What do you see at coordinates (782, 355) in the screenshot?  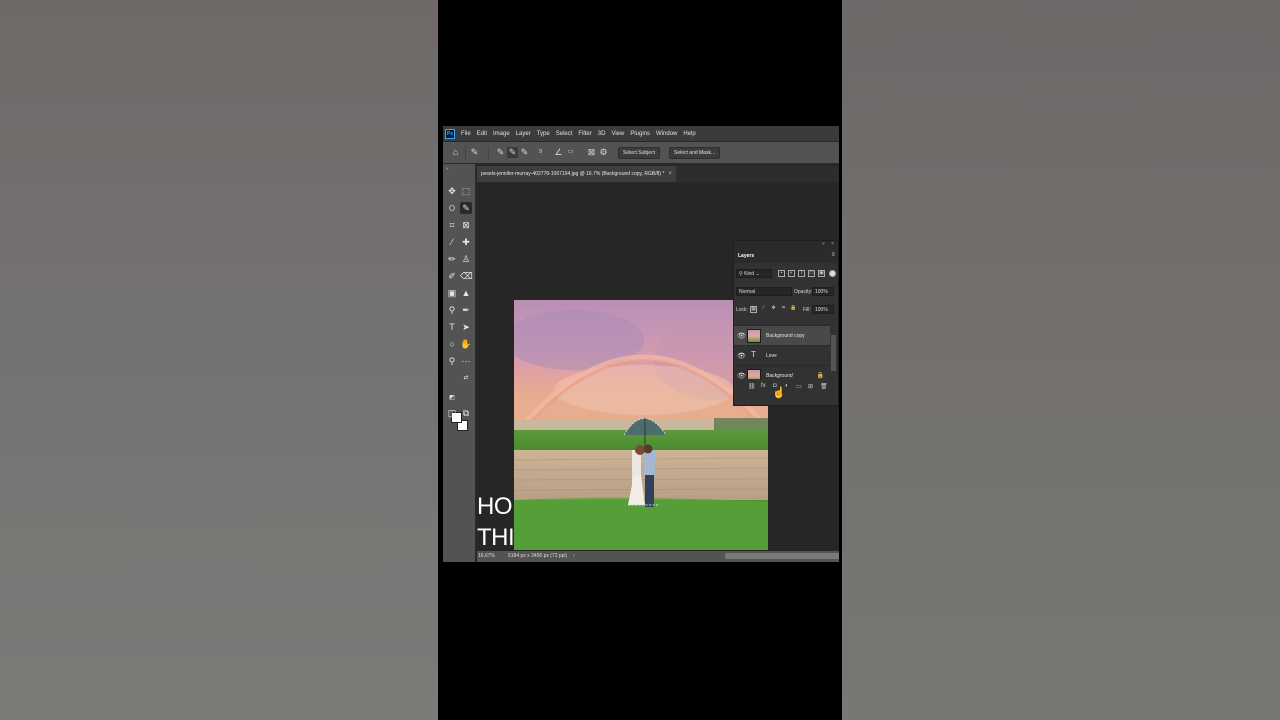 I see `layer-love: 👁 T Love` at bounding box center [782, 355].